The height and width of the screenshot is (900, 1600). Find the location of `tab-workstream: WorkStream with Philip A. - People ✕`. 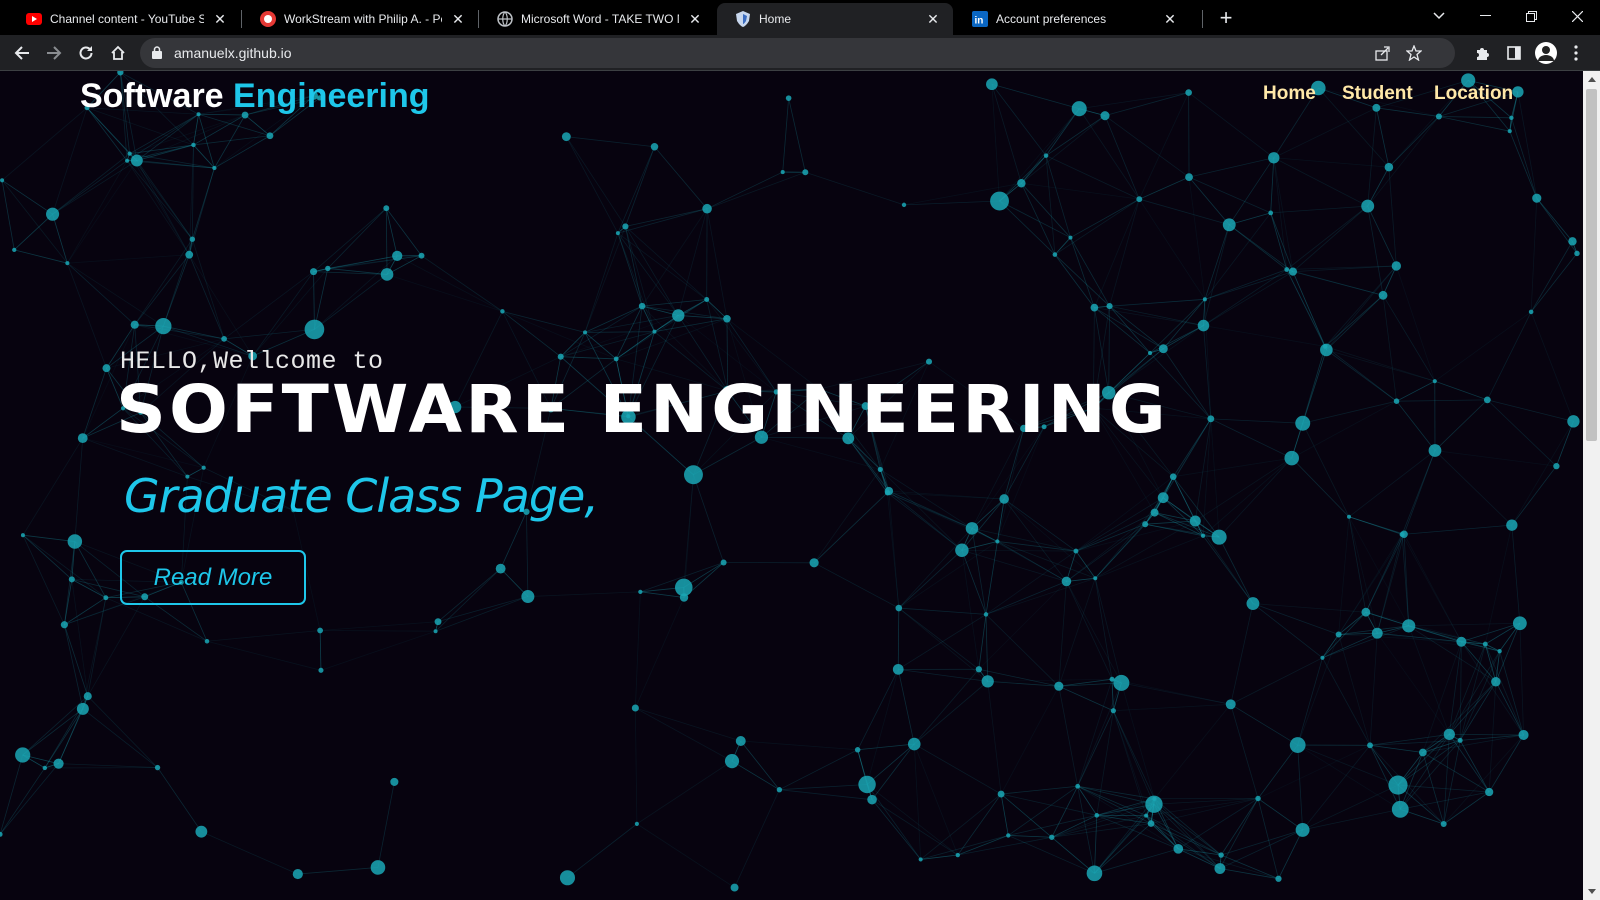

tab-workstream: WorkStream with Philip A. - People ✕ is located at coordinates (360, 19).